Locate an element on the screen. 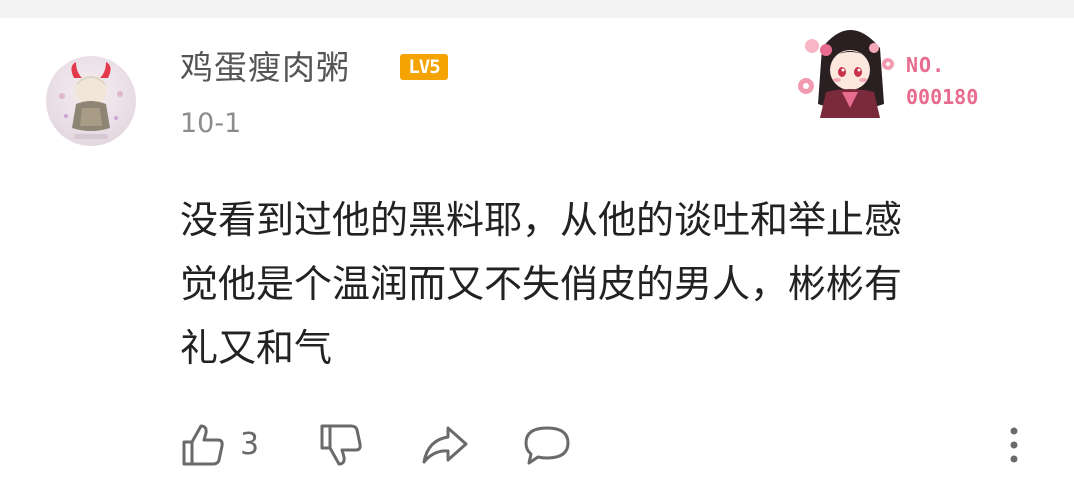 Image resolution: width=1074 pixels, height=502 pixels. dislike-button is located at coordinates (341, 445).